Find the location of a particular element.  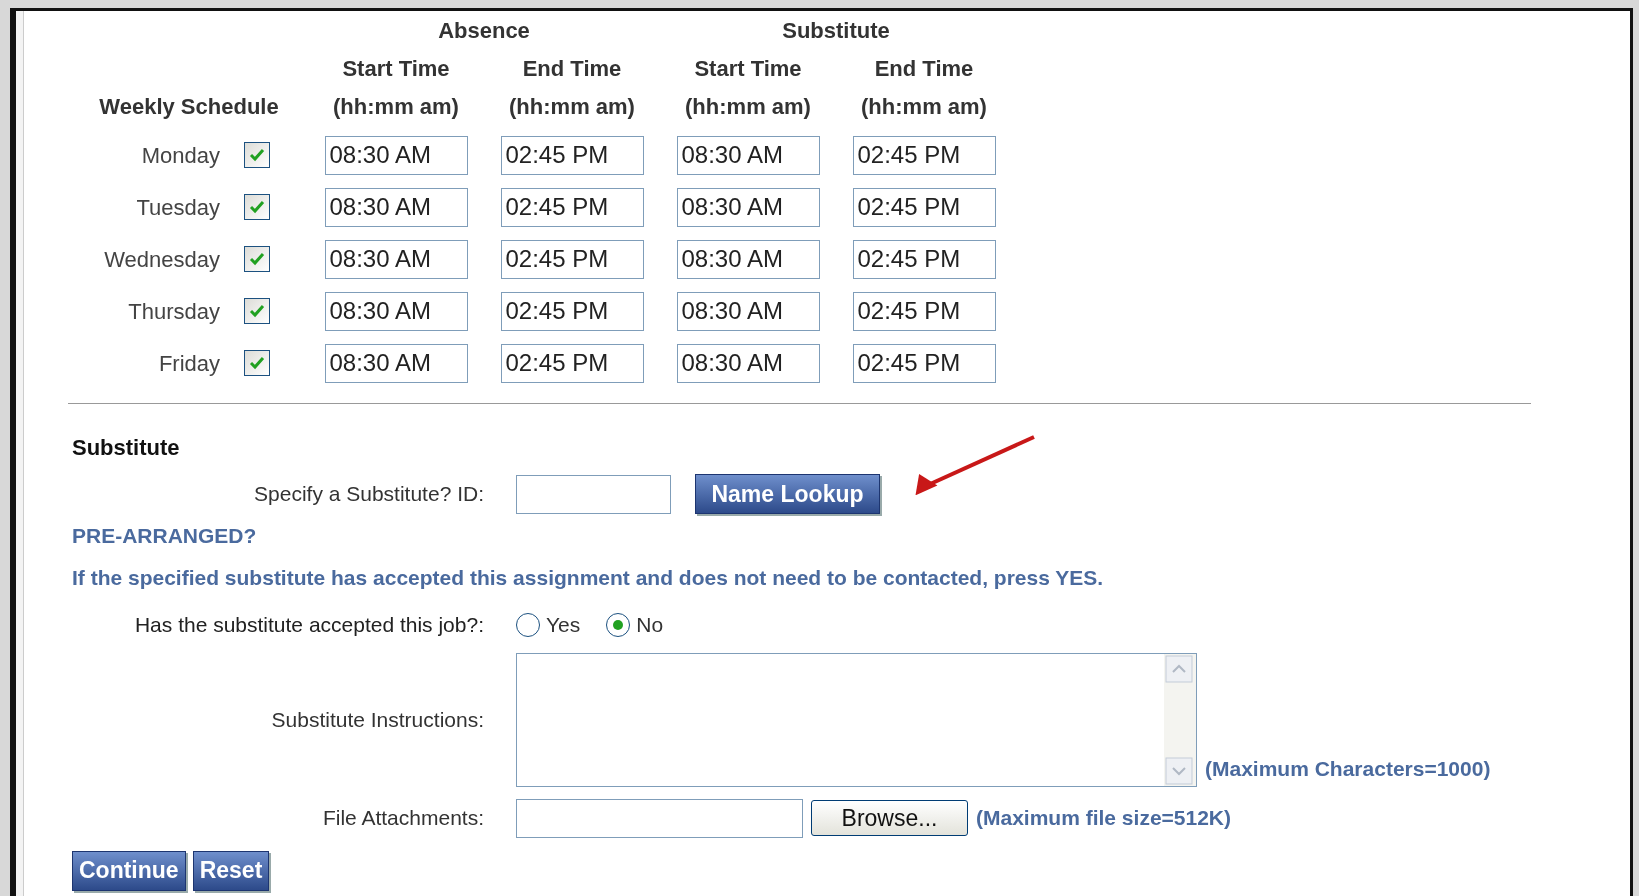

field-label: File Attachments: is located at coordinates (403, 818).